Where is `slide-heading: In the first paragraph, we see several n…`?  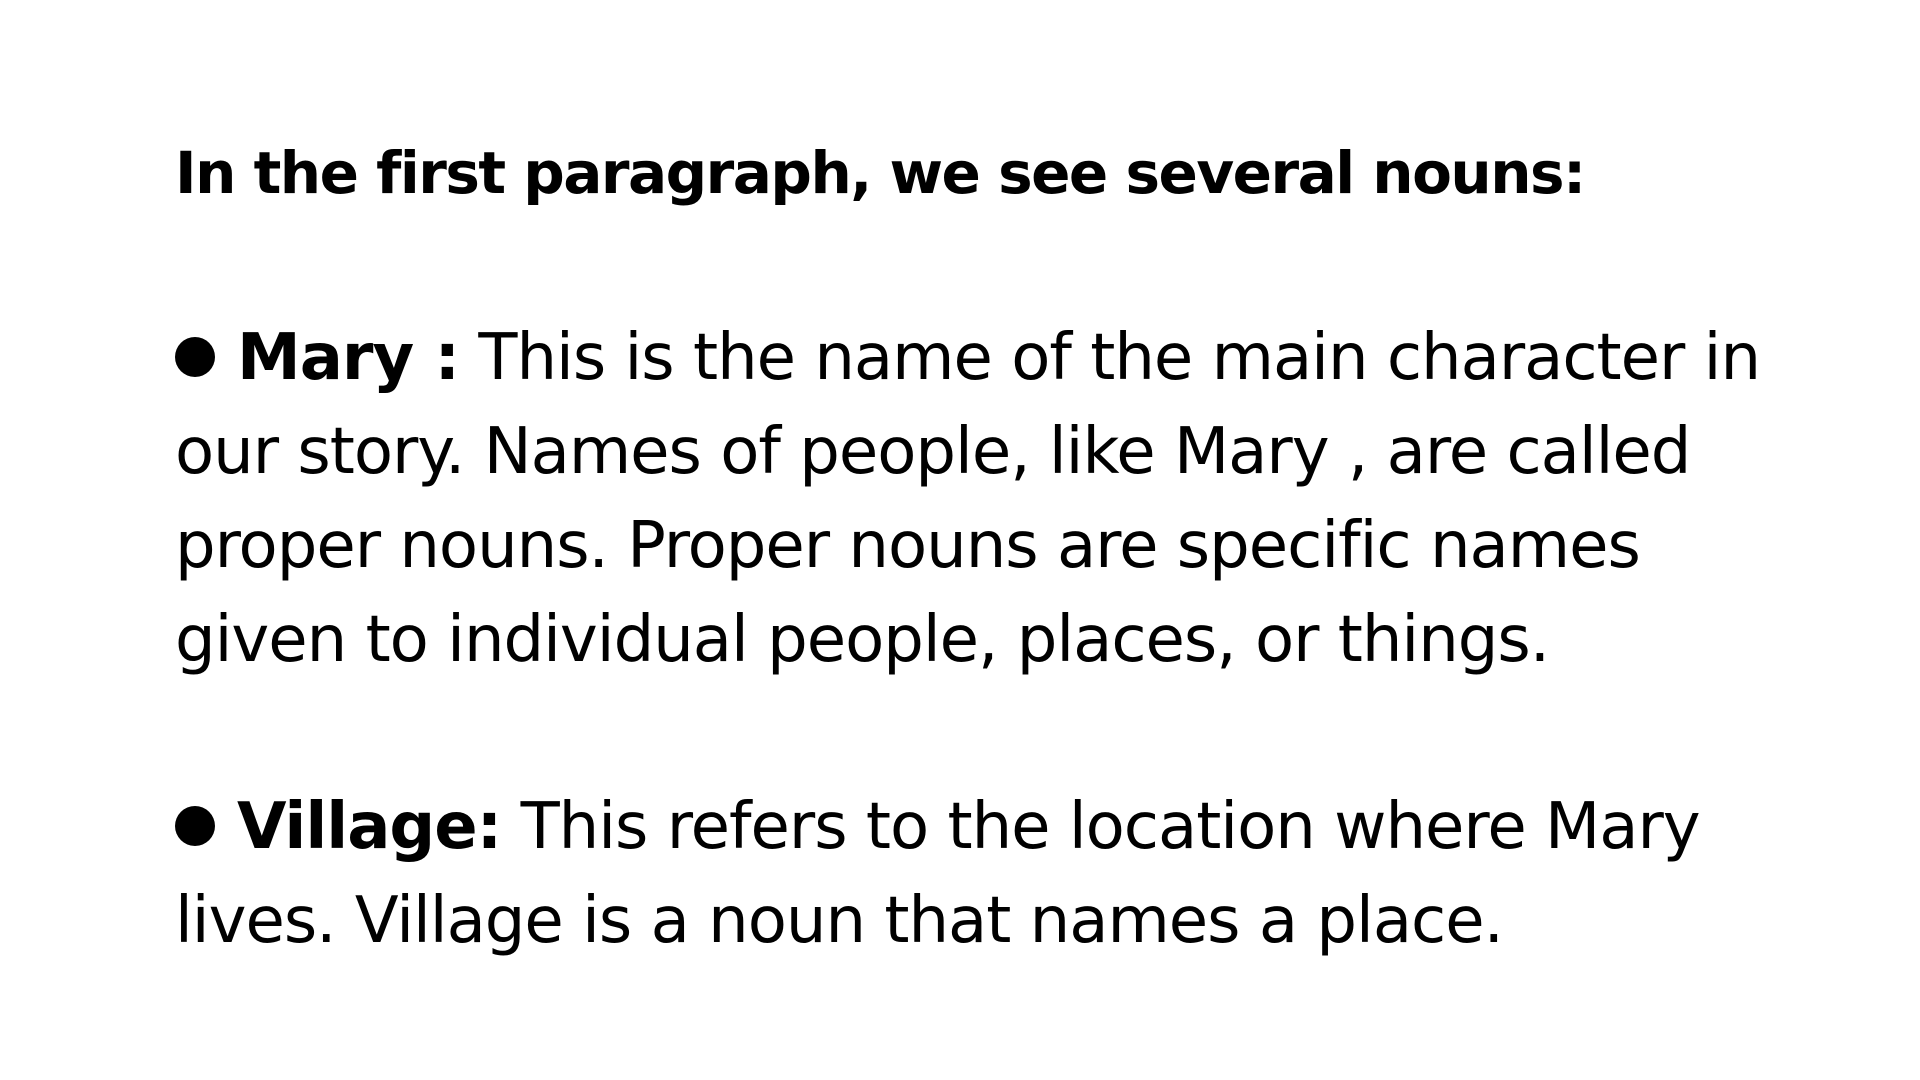
slide-heading: In the first paragraph, we see several n… is located at coordinates (880, 173).